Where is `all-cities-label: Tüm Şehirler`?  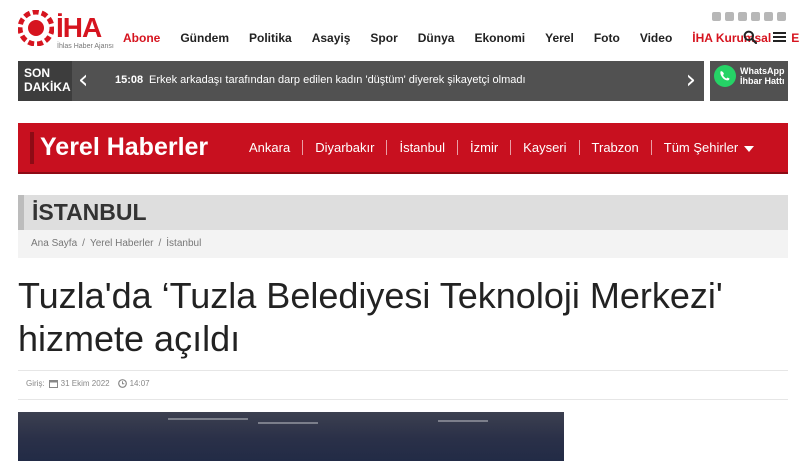
all-cities-label: Tüm Şehirler is located at coordinates (701, 147).